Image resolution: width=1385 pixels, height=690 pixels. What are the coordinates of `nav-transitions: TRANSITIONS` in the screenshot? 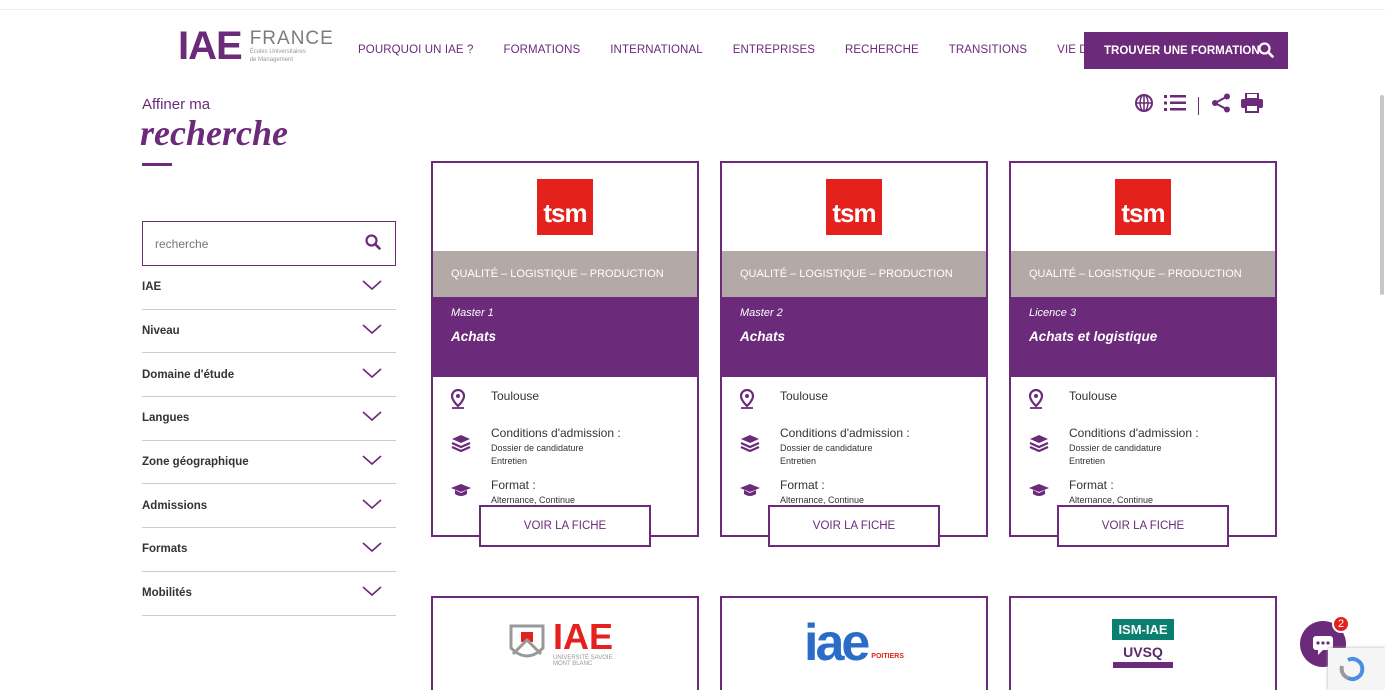 It's located at (988, 50).